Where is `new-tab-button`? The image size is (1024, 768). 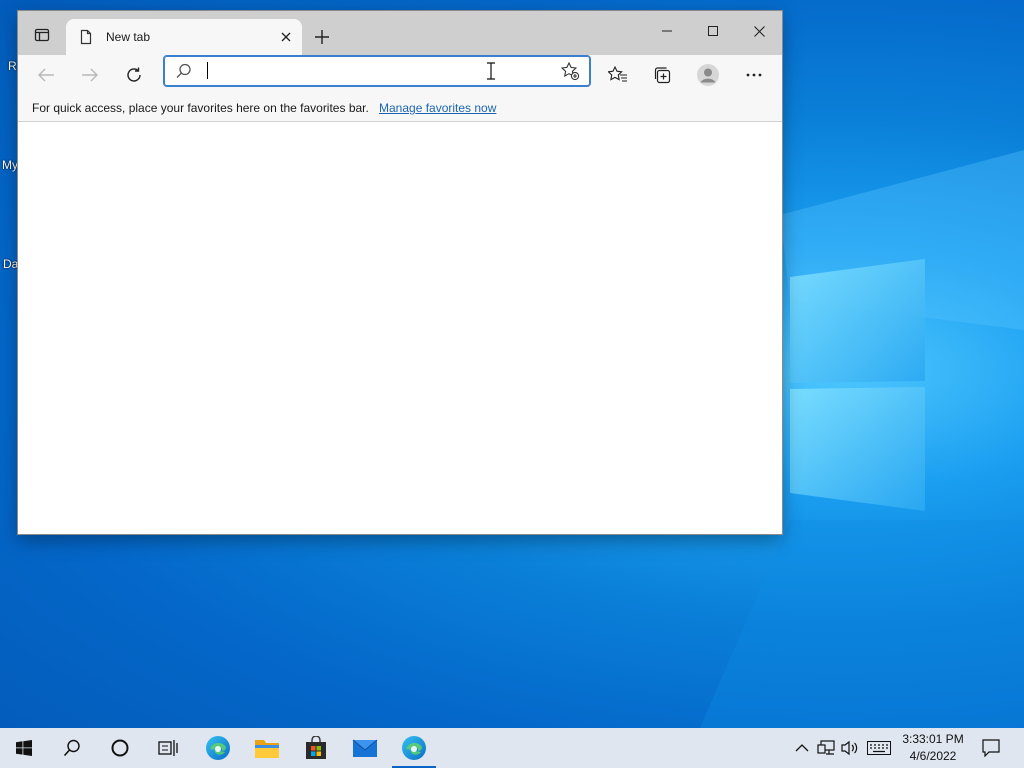 new-tab-button is located at coordinates (322, 37).